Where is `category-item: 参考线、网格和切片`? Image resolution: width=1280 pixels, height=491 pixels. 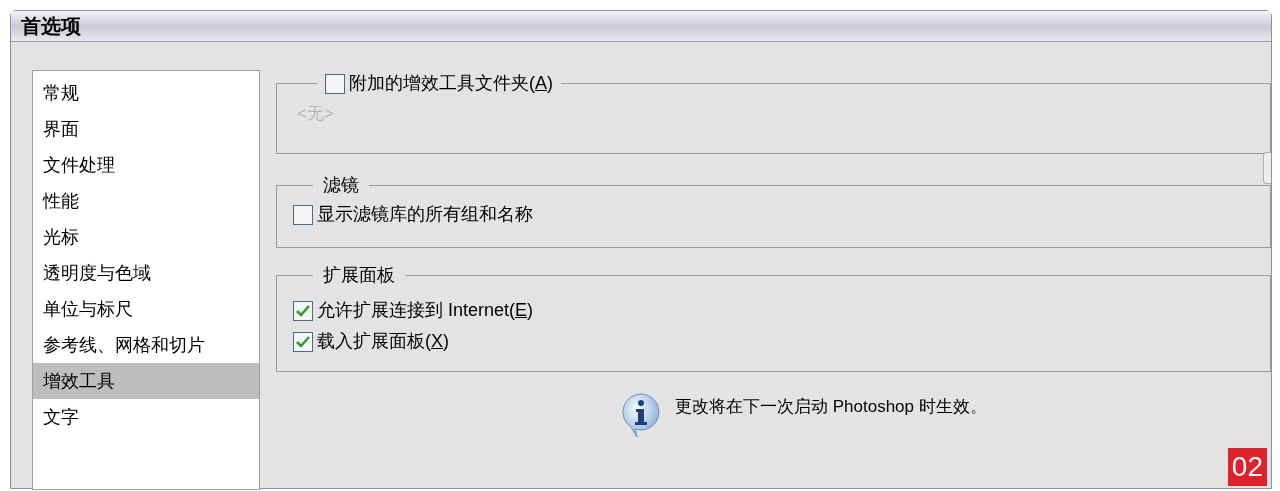 category-item: 参考线、网格和切片 is located at coordinates (146, 345).